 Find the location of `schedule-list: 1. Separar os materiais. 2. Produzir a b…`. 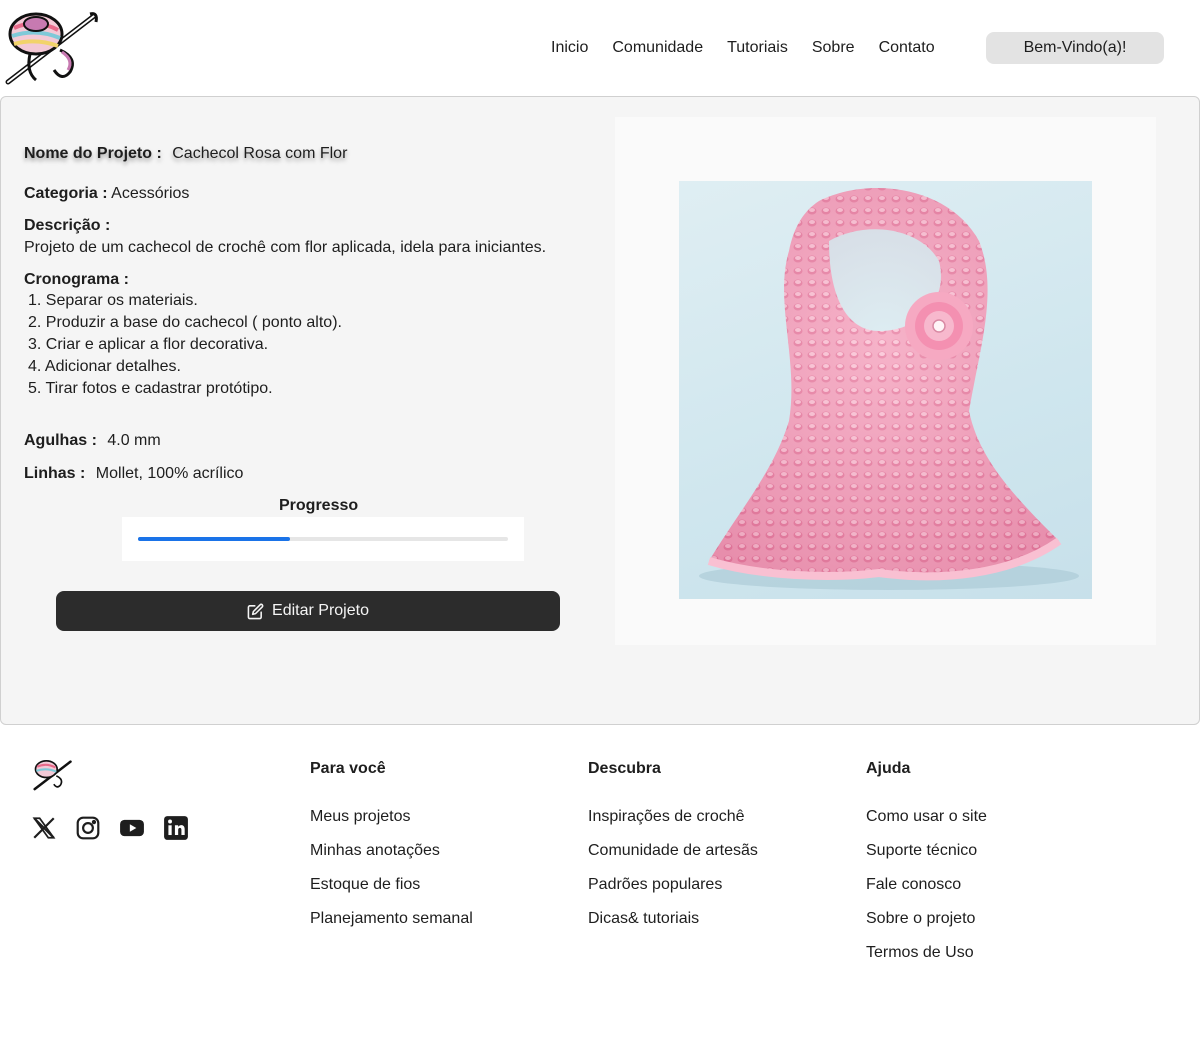

schedule-list: 1. Separar os materiais. 2. Produzir a b… is located at coordinates (183, 347).